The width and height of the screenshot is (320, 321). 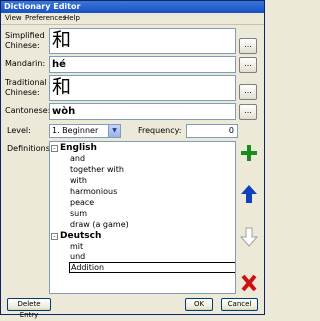 I want to click on tree-item: und, so click(x=77, y=257).